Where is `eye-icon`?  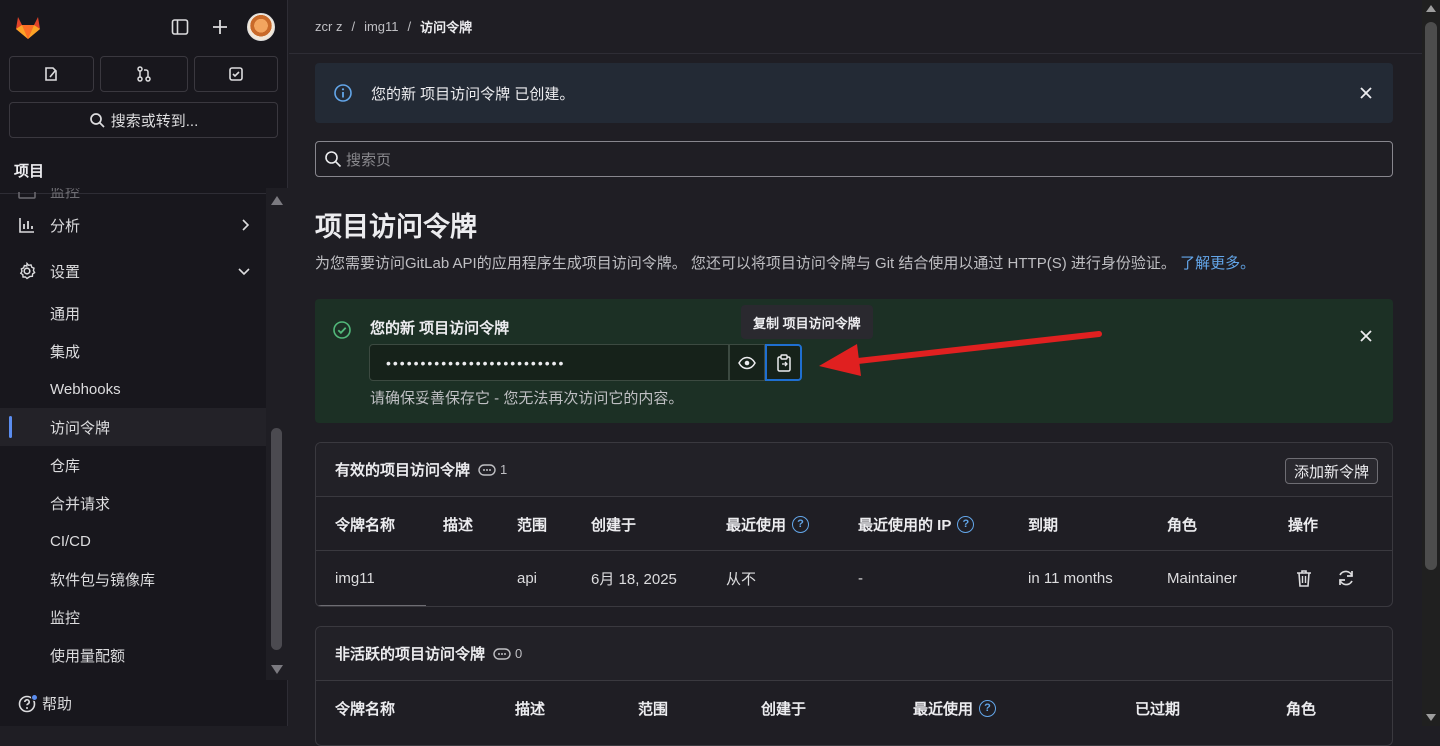
eye-icon is located at coordinates (747, 363).